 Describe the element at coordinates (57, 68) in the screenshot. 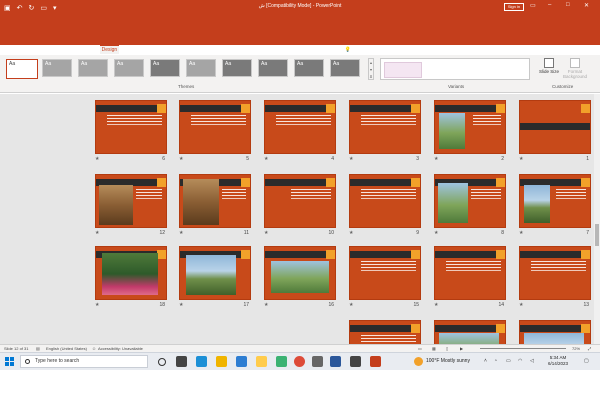

I see `theme-2: Aa` at that location.